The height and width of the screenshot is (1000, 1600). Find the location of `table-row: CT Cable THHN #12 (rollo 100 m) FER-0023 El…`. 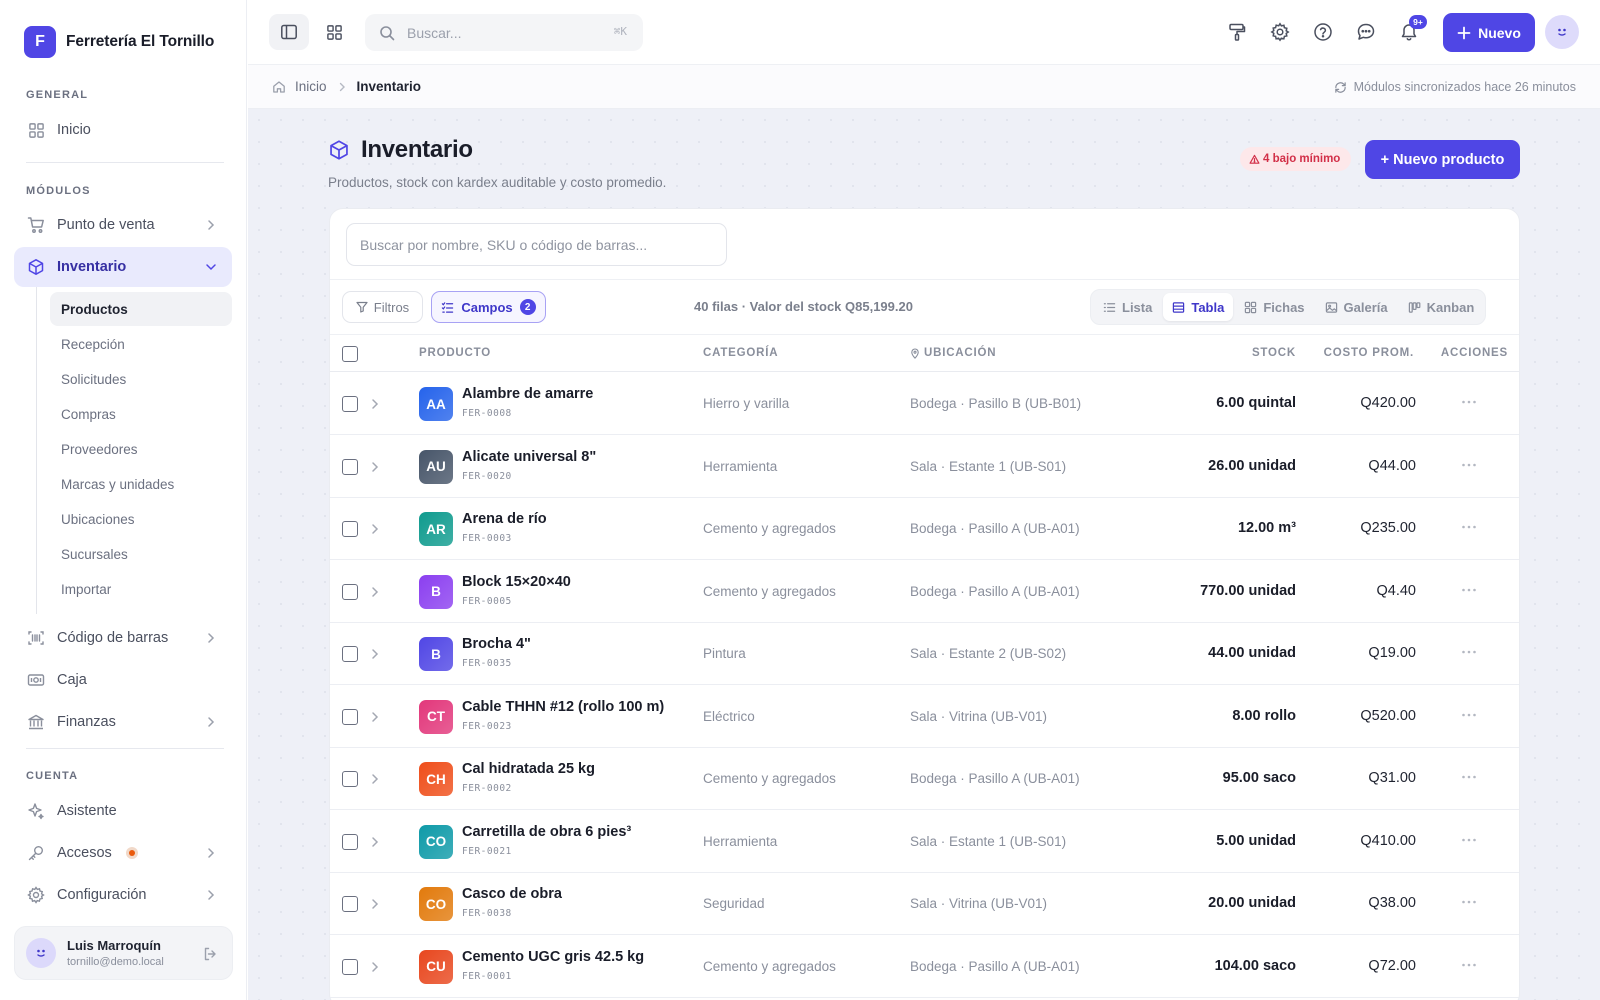

table-row: CT Cable THHN #12 (rollo 100 m) FER-0023 El… is located at coordinates (924, 717).